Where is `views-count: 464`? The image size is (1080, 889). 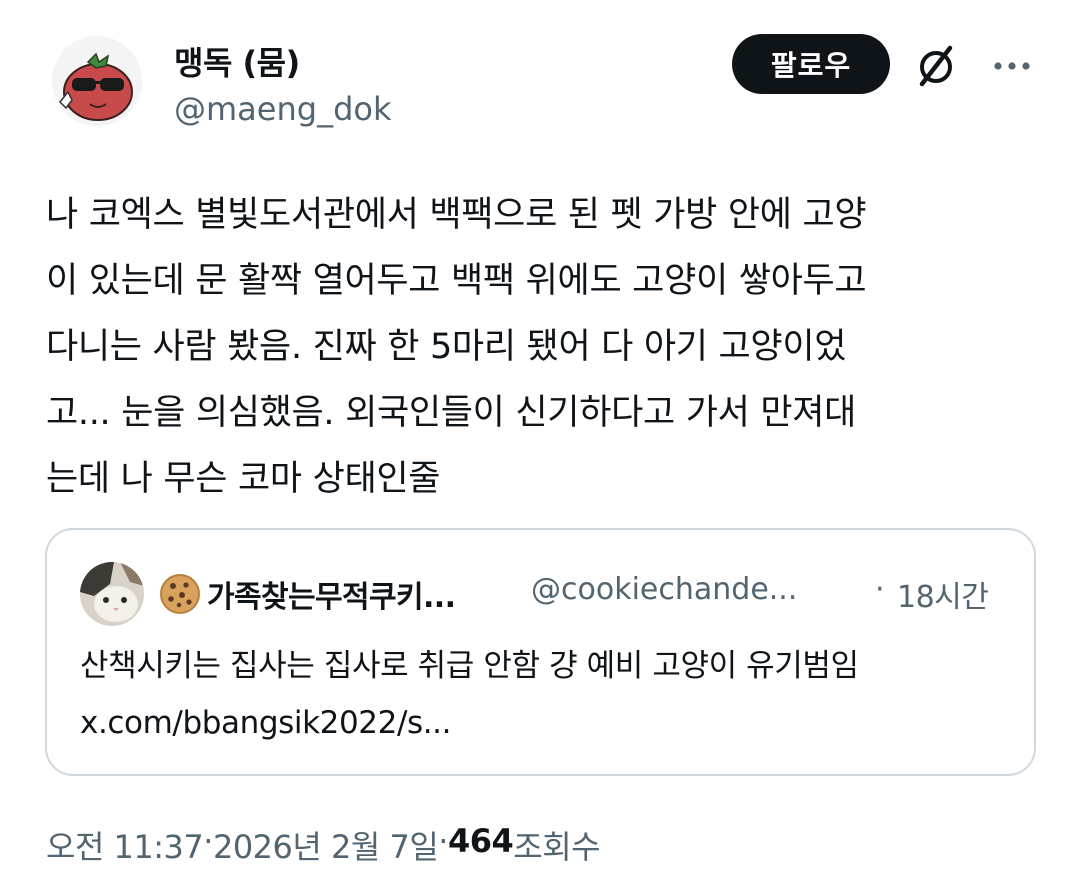
views-count: 464 is located at coordinates (481, 845).